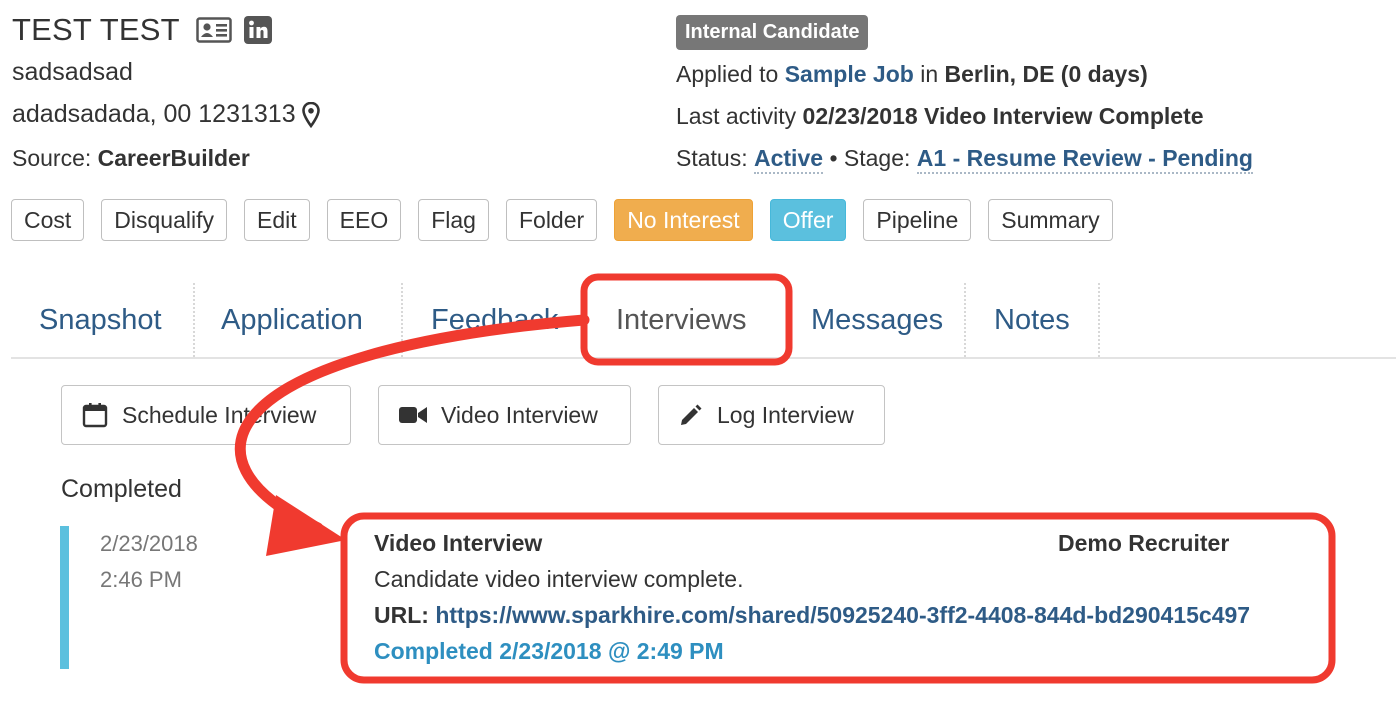  Describe the element at coordinates (789, 159) in the screenshot. I see `status-value-link: Active` at that location.